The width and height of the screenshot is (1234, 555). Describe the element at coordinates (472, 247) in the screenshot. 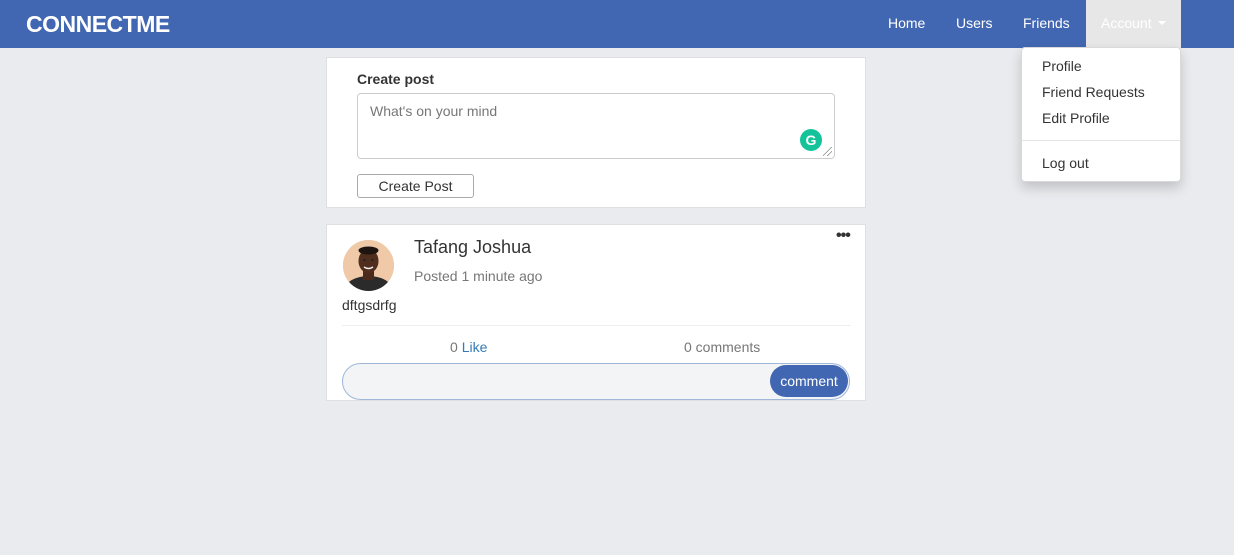

I see `post-author-name: Tafang Joshua` at that location.